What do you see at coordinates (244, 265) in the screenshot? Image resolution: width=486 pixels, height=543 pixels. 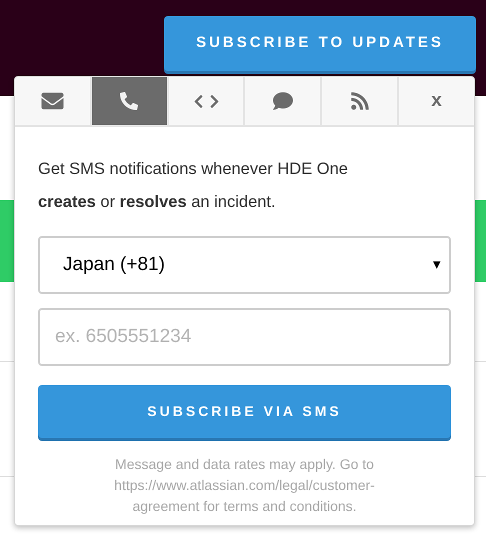 I see `country-select: Japan (+81) ▾` at bounding box center [244, 265].